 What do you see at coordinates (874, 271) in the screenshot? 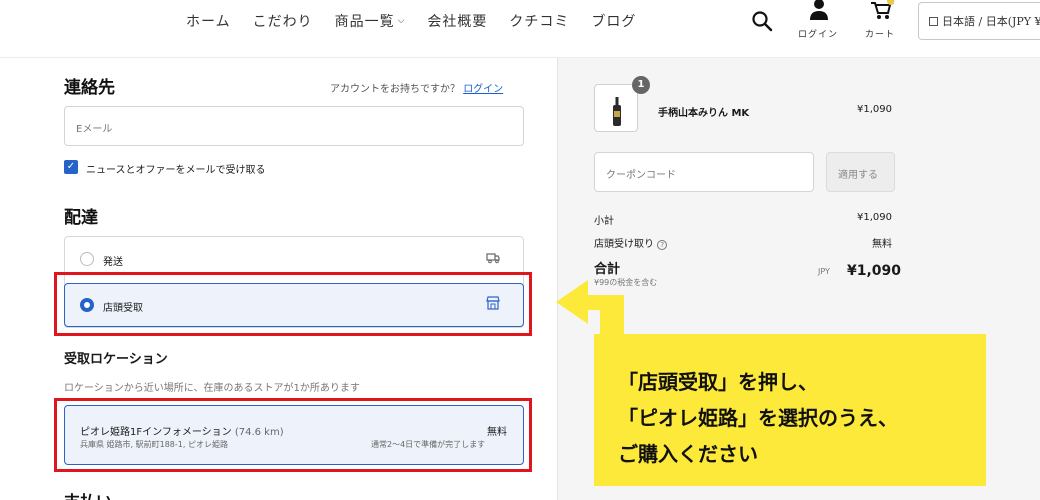
I see `total-value: ¥1,090` at bounding box center [874, 271].